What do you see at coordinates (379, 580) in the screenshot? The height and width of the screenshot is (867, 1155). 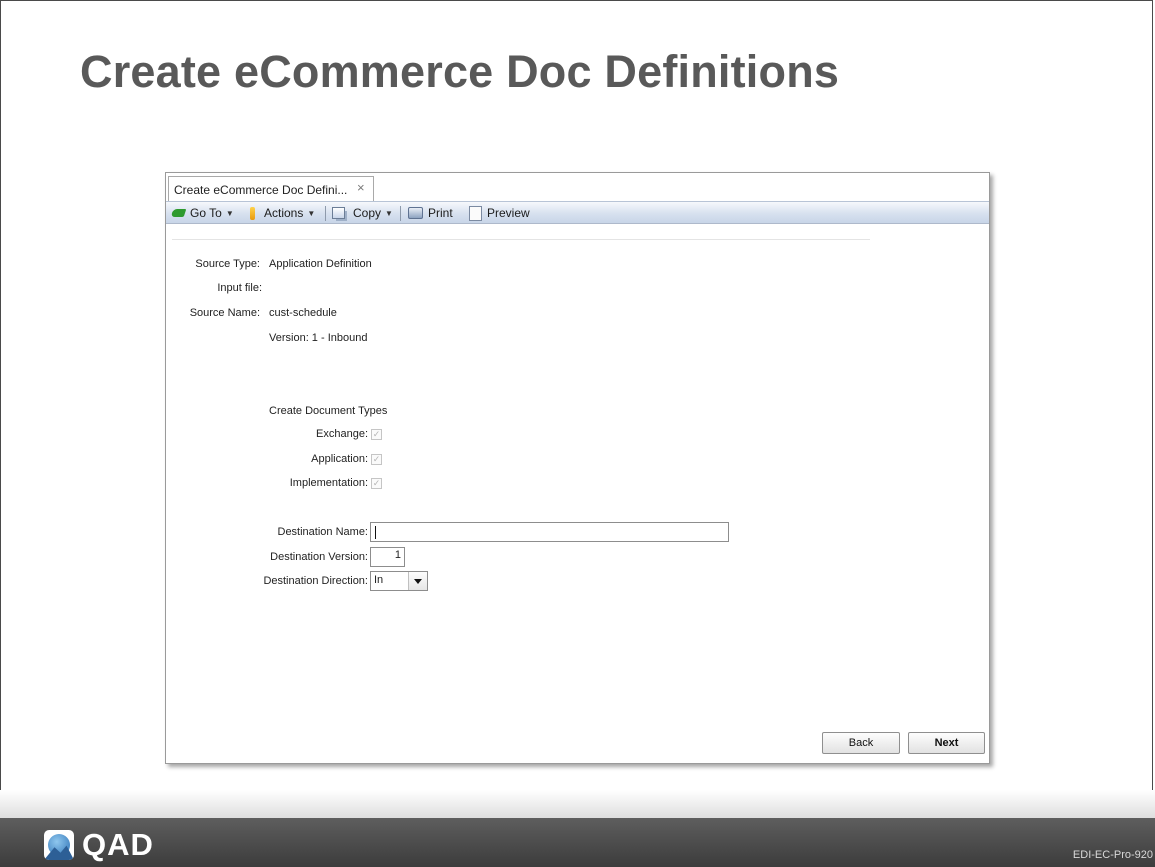 I see `destination-direction-value: In` at bounding box center [379, 580].